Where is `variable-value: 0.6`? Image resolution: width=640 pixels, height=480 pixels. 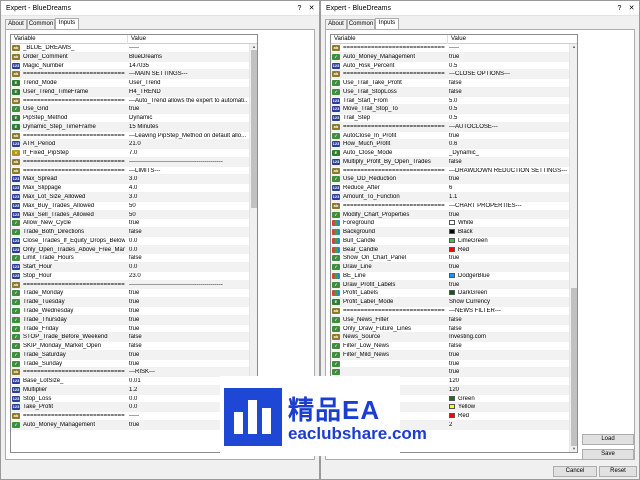 variable-value: 0.6 is located at coordinates (508, 144).